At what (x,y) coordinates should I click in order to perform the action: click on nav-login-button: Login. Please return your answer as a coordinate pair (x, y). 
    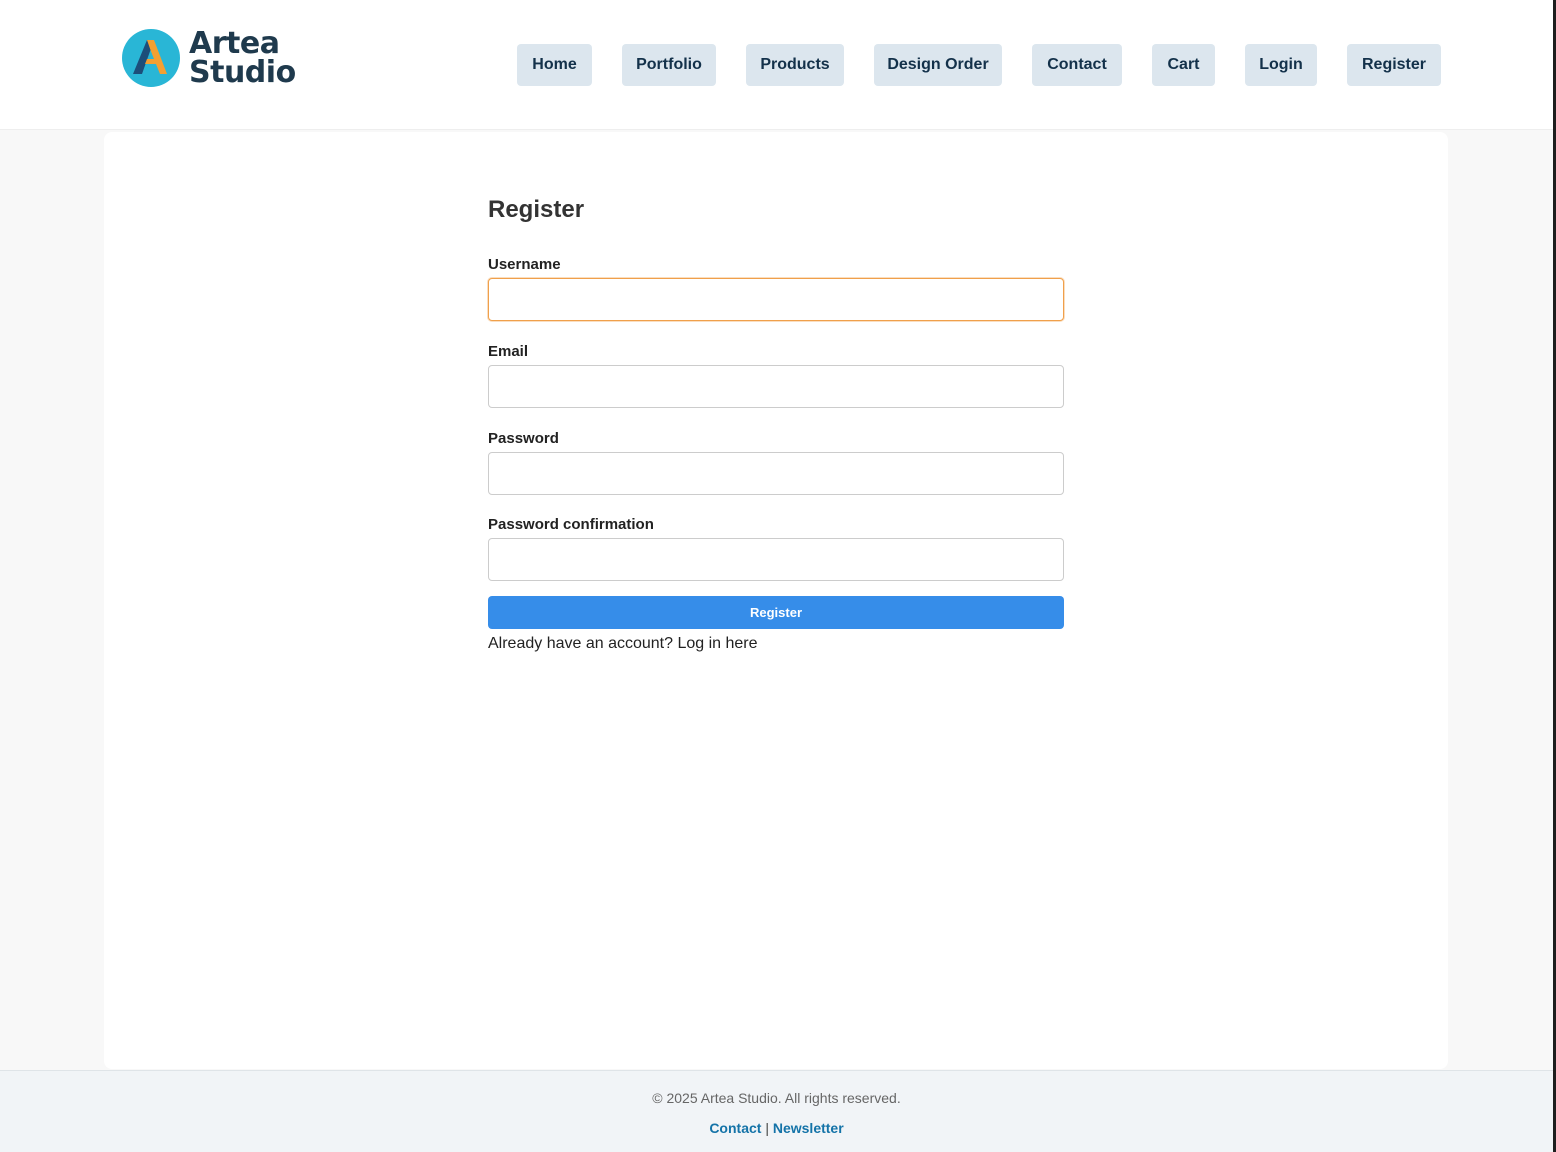
    Looking at the image, I should click on (1281, 65).